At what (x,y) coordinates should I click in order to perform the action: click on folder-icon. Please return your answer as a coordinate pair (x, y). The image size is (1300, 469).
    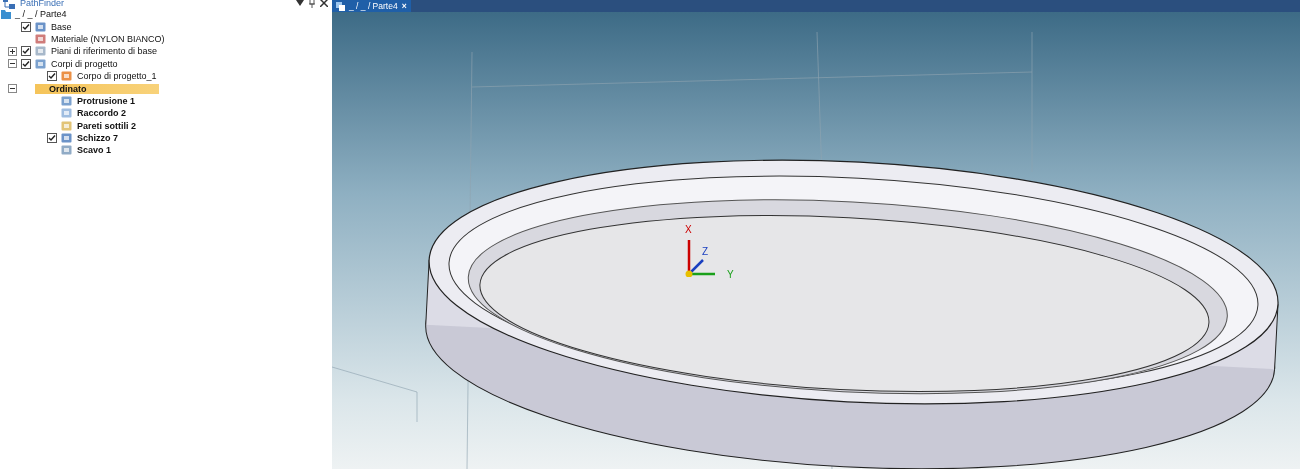
    Looking at the image, I should click on (6, 14).